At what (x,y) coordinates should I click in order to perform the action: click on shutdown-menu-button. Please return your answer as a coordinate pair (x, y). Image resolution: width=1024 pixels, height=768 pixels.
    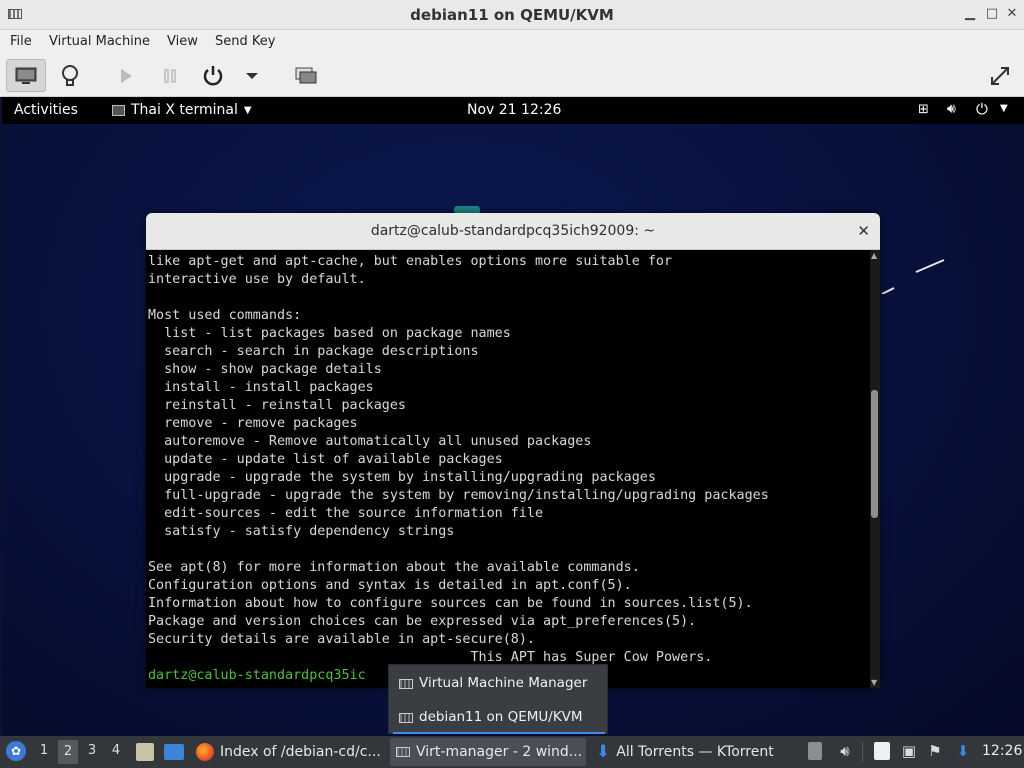
    Looking at the image, I should click on (252, 75).